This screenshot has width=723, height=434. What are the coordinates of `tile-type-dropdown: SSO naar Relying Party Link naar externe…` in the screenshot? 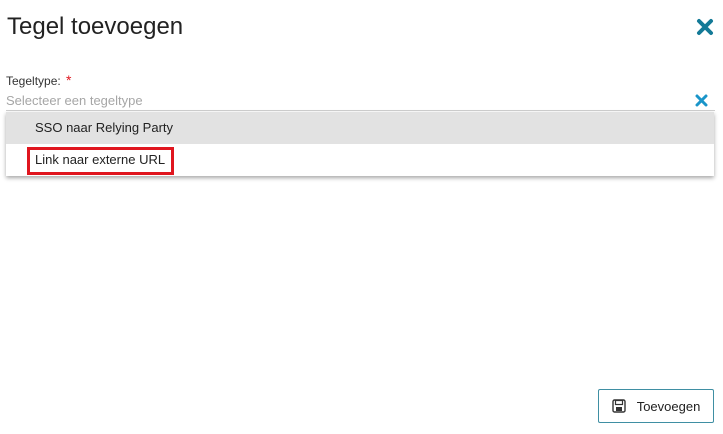 It's located at (360, 144).